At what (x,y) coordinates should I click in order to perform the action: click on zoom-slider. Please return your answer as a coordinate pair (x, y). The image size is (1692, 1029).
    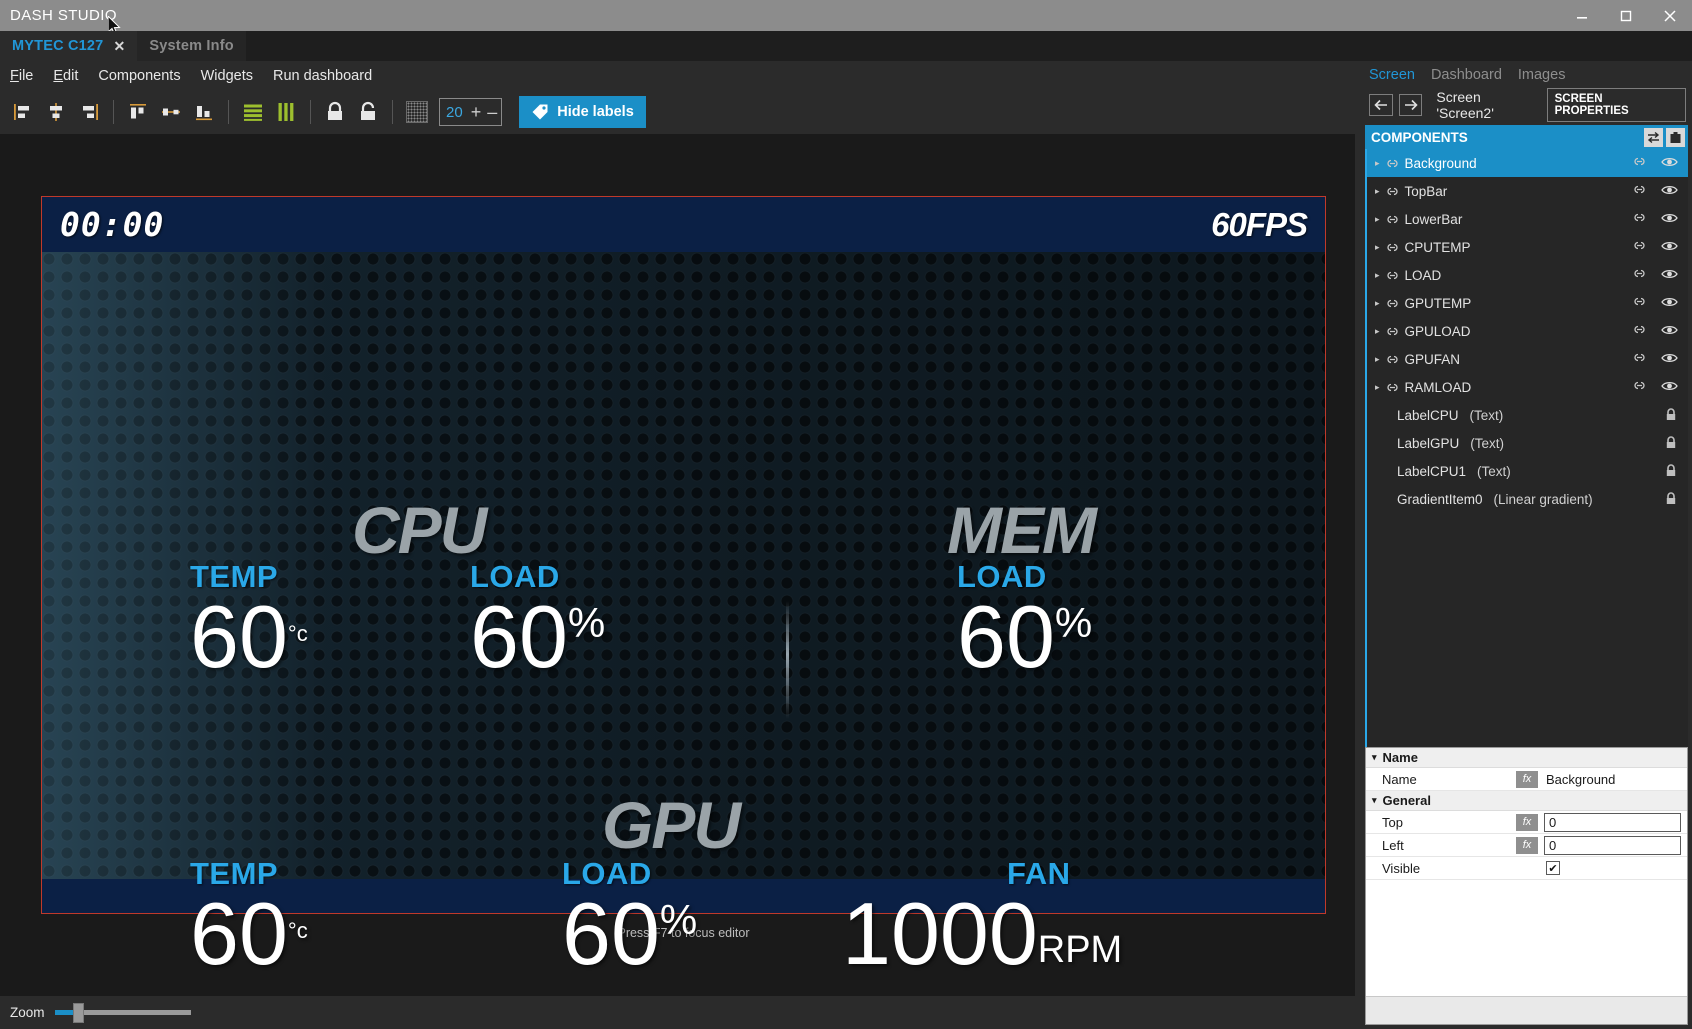
    Looking at the image, I should click on (122, 1012).